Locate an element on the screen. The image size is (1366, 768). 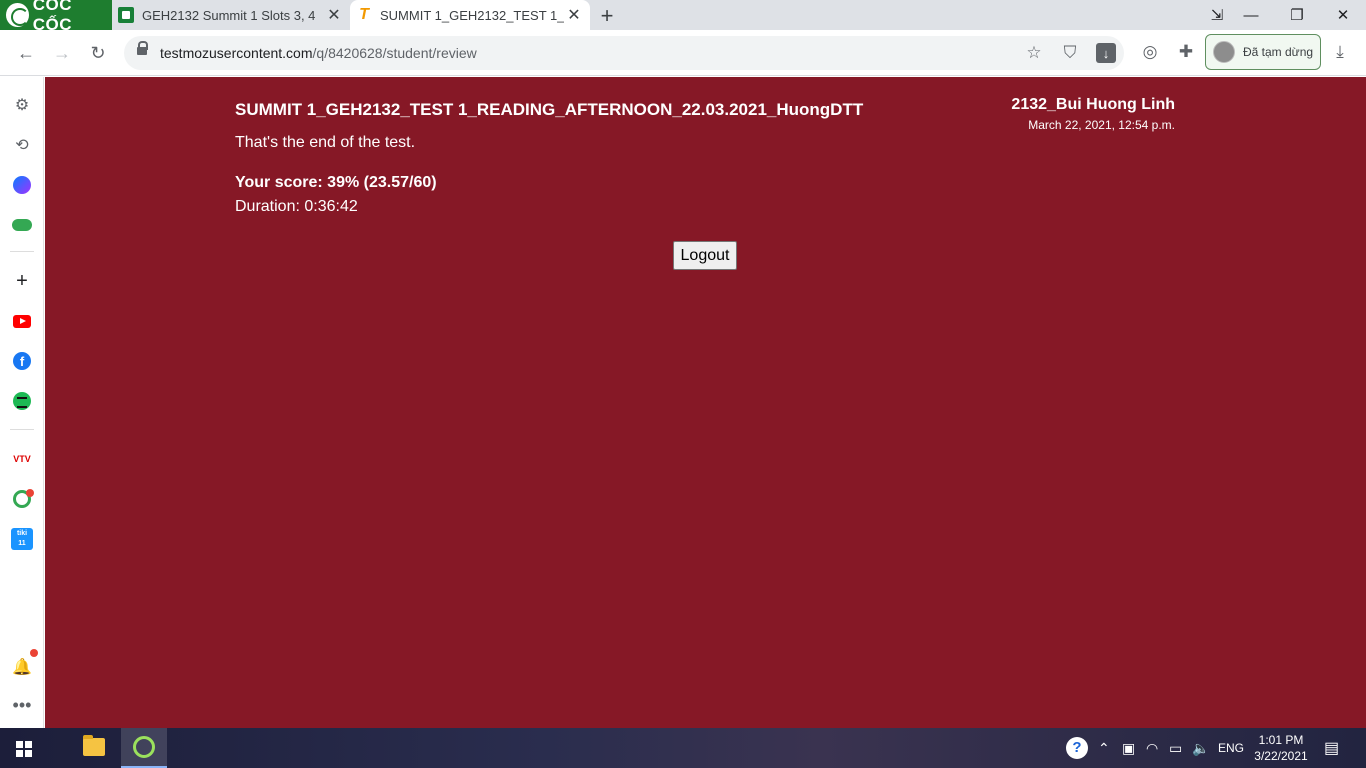
browser-sidebar: ⚙ ⟲ + f VTV tiki 11 🔔 ••• is located at coordinates (22, 402).